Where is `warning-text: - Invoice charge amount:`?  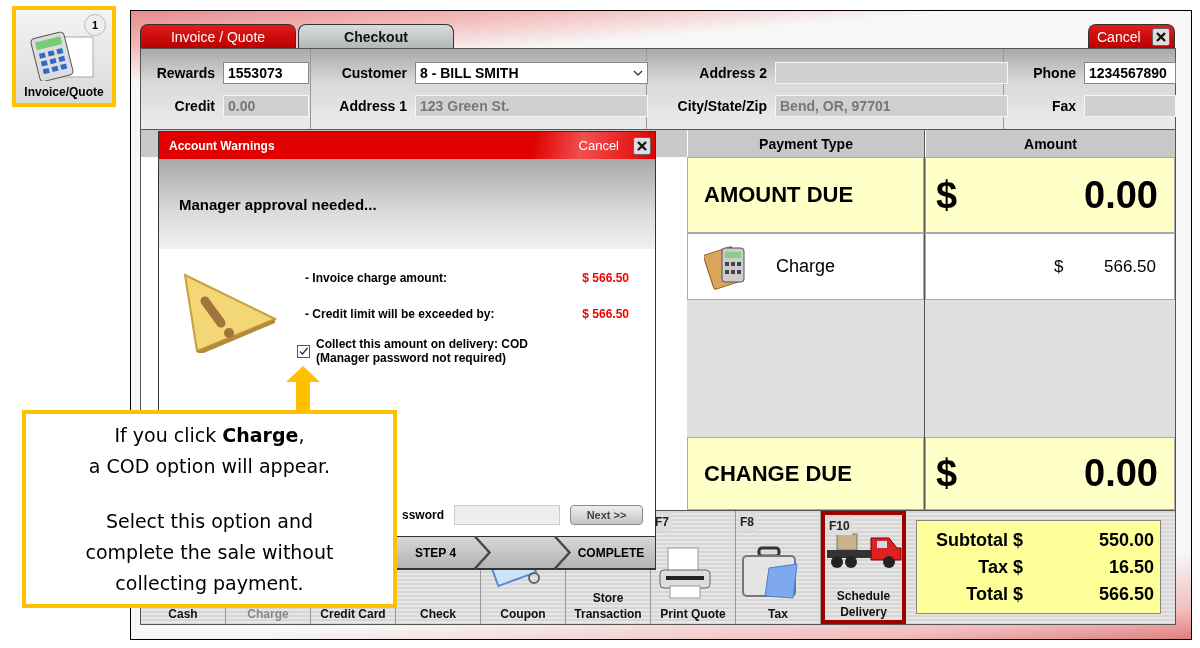 warning-text: - Invoice charge amount: is located at coordinates (376, 278).